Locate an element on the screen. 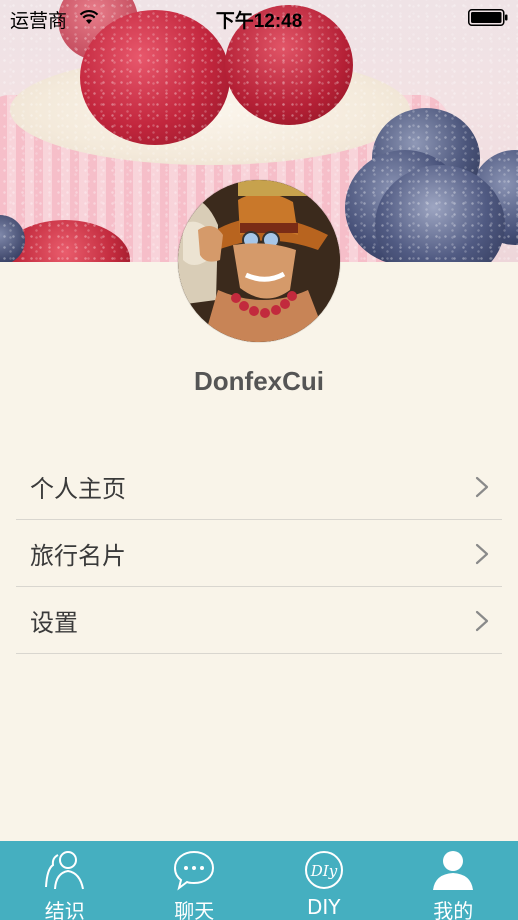  tab-label: 我的 is located at coordinates (453, 909).